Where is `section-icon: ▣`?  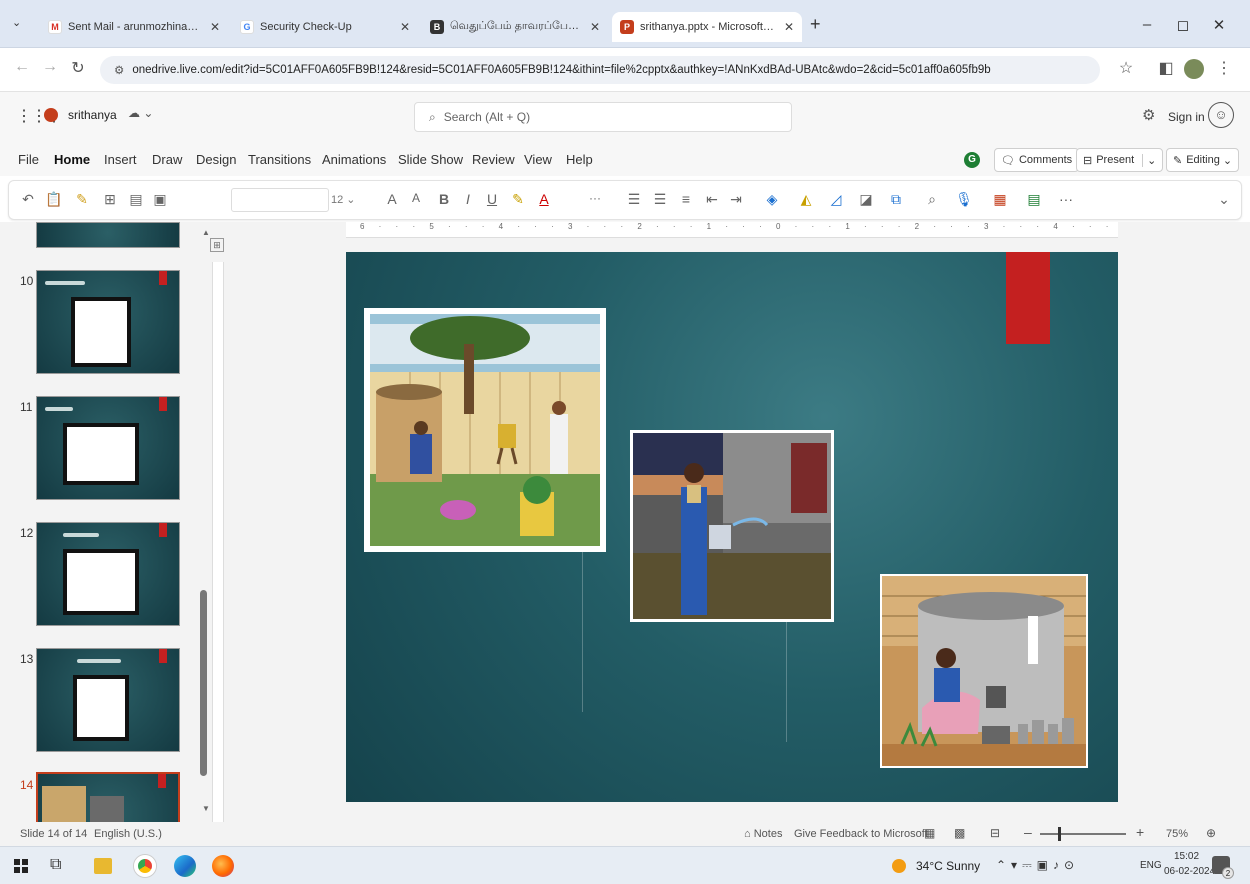
section-icon: ▣ is located at coordinates (160, 199).